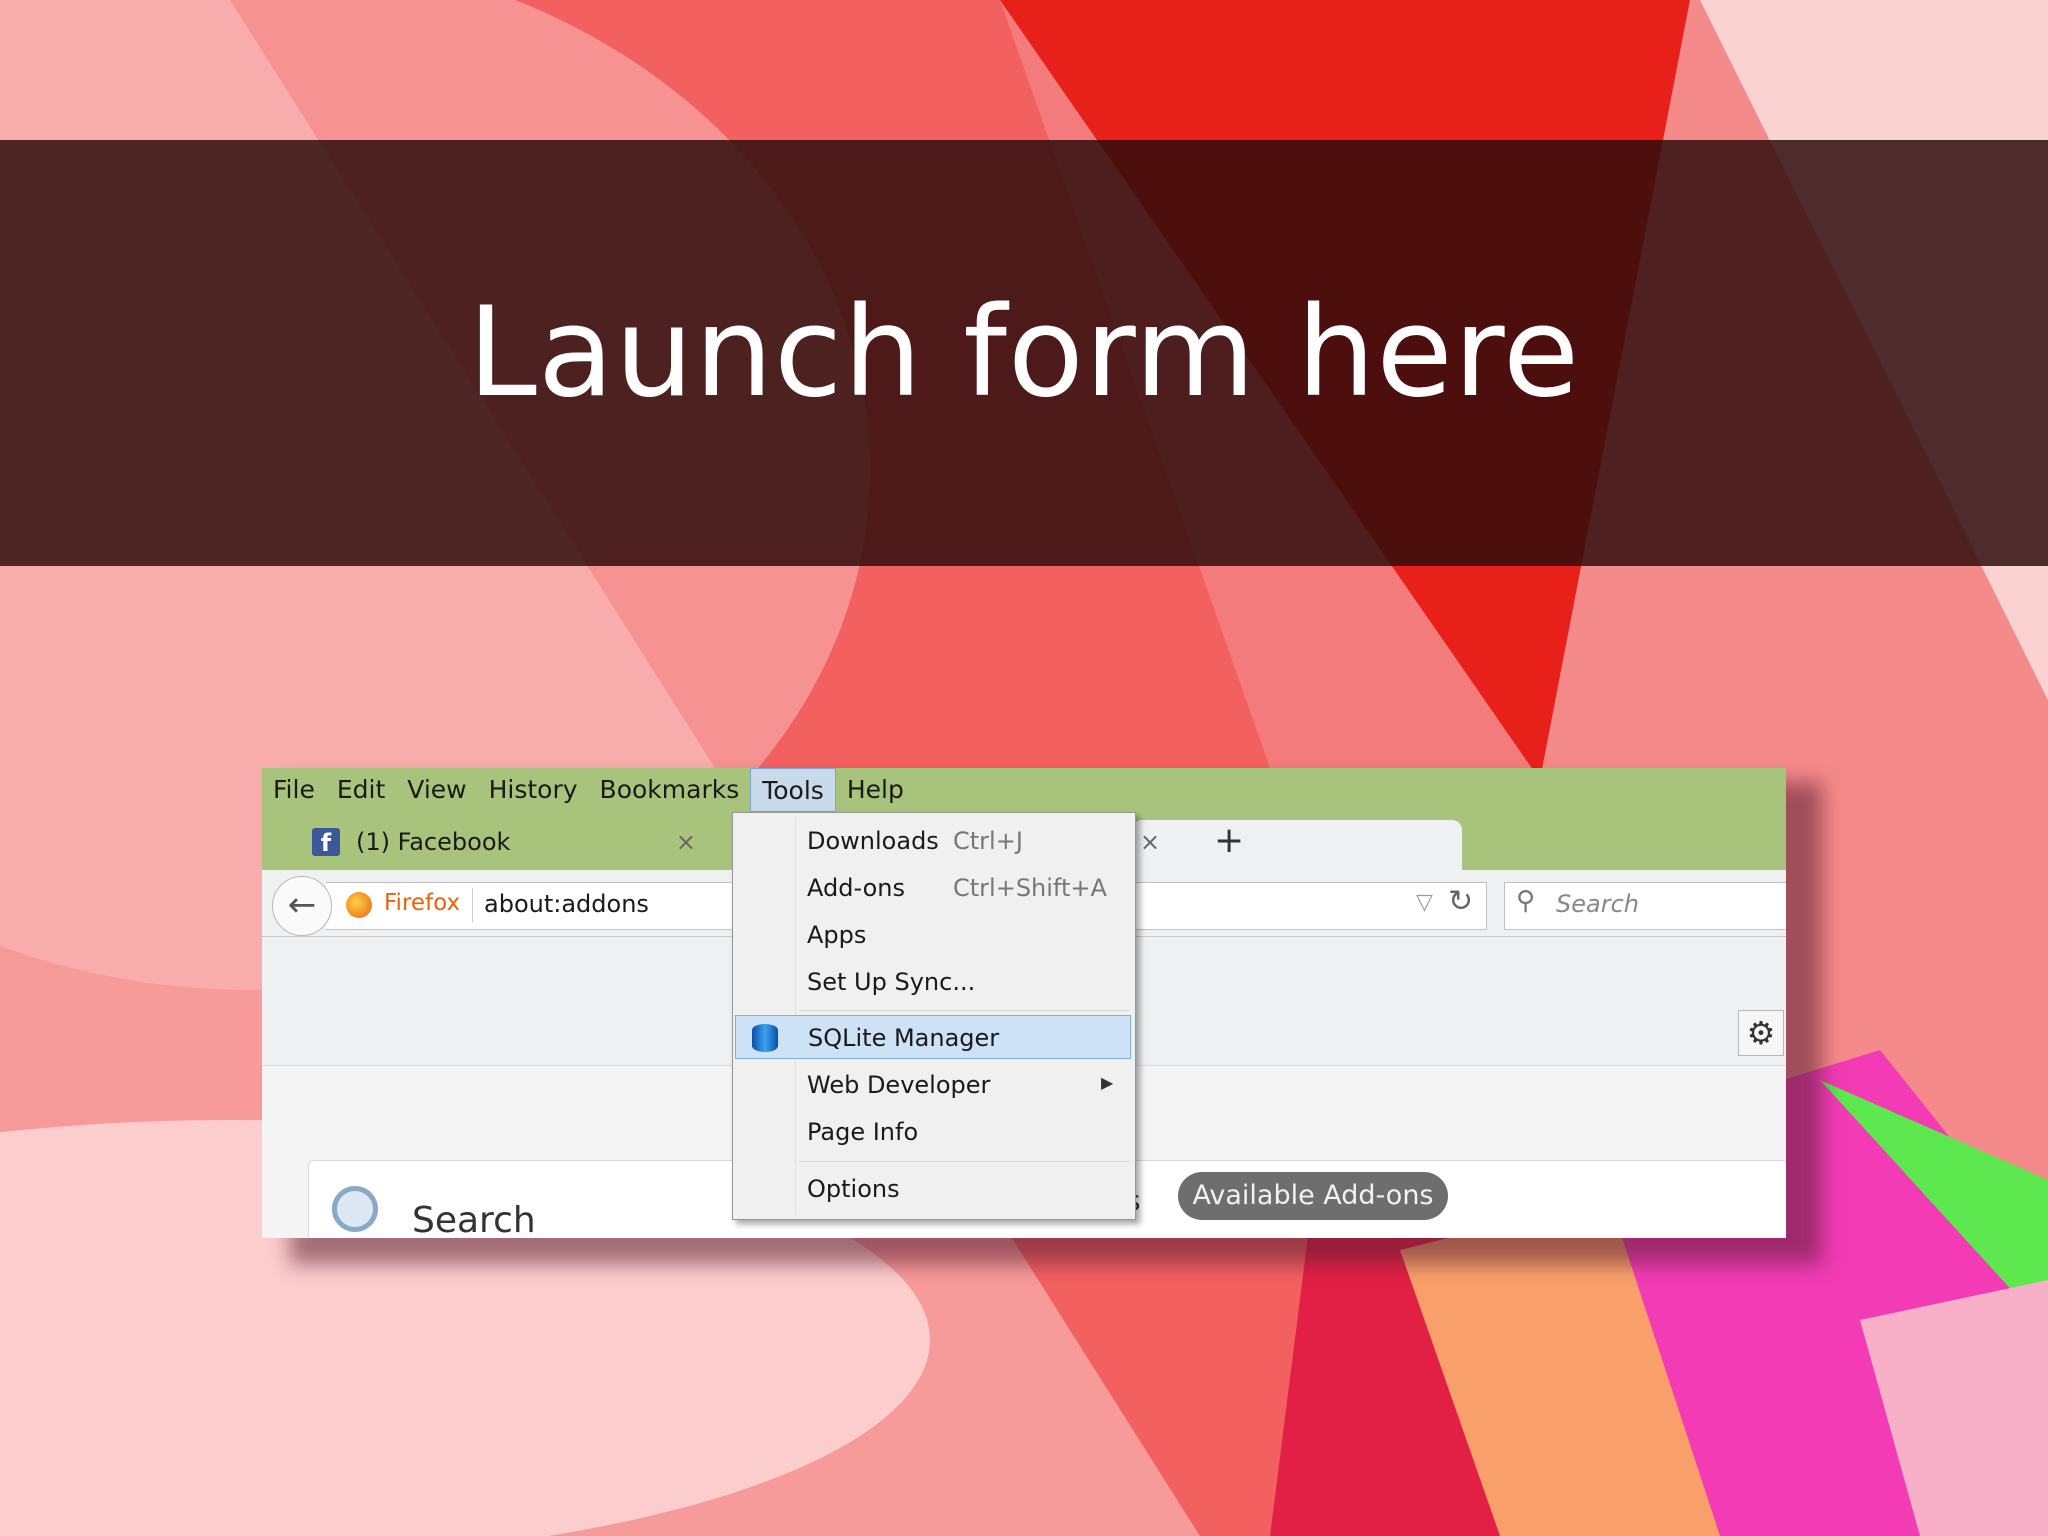 This screenshot has width=2048, height=1536. What do you see at coordinates (326, 842) in the screenshot?
I see `facebook-icon: f` at bounding box center [326, 842].